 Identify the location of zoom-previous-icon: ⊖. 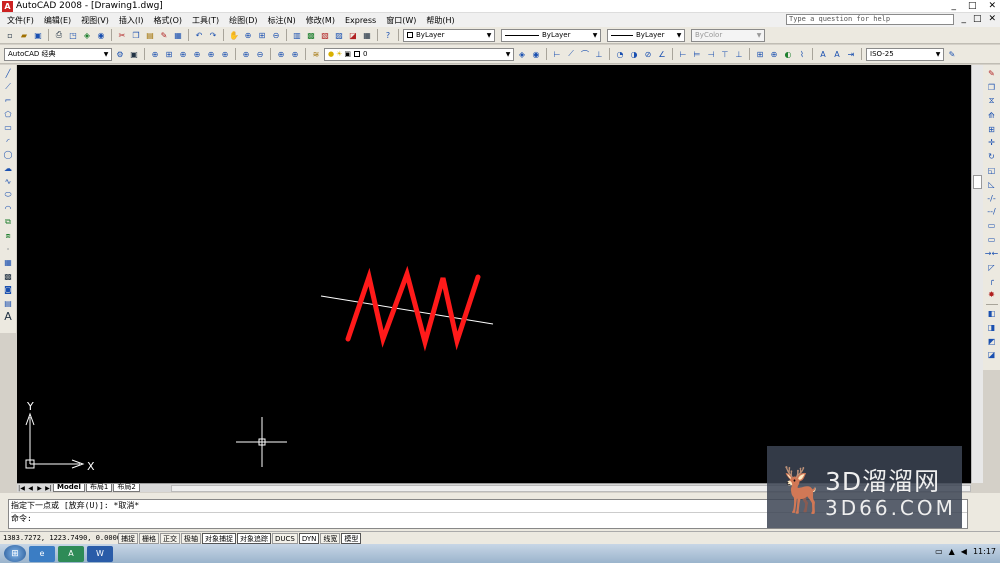
(276, 35).